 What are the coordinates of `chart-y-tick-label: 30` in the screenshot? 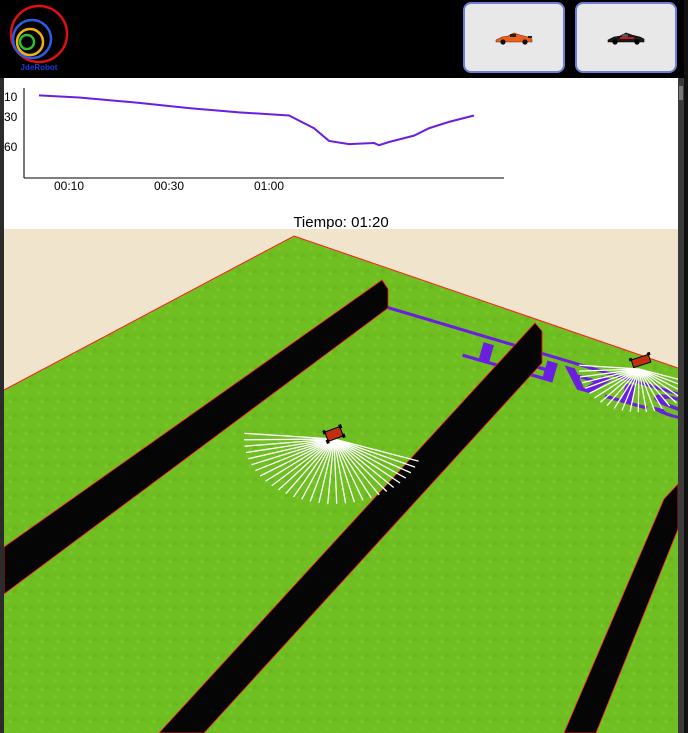 It's located at (11, 117).